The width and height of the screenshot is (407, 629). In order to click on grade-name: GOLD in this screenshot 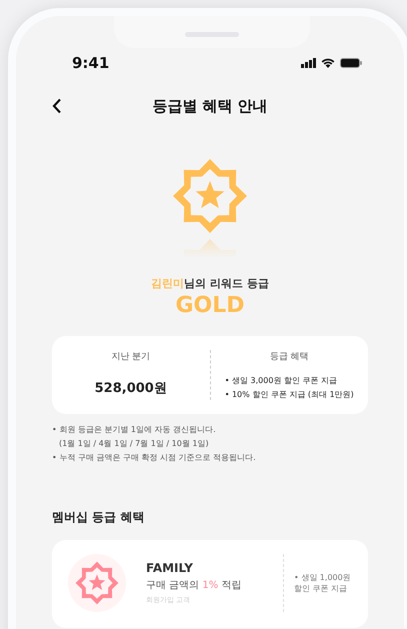, I will do `click(210, 305)`.